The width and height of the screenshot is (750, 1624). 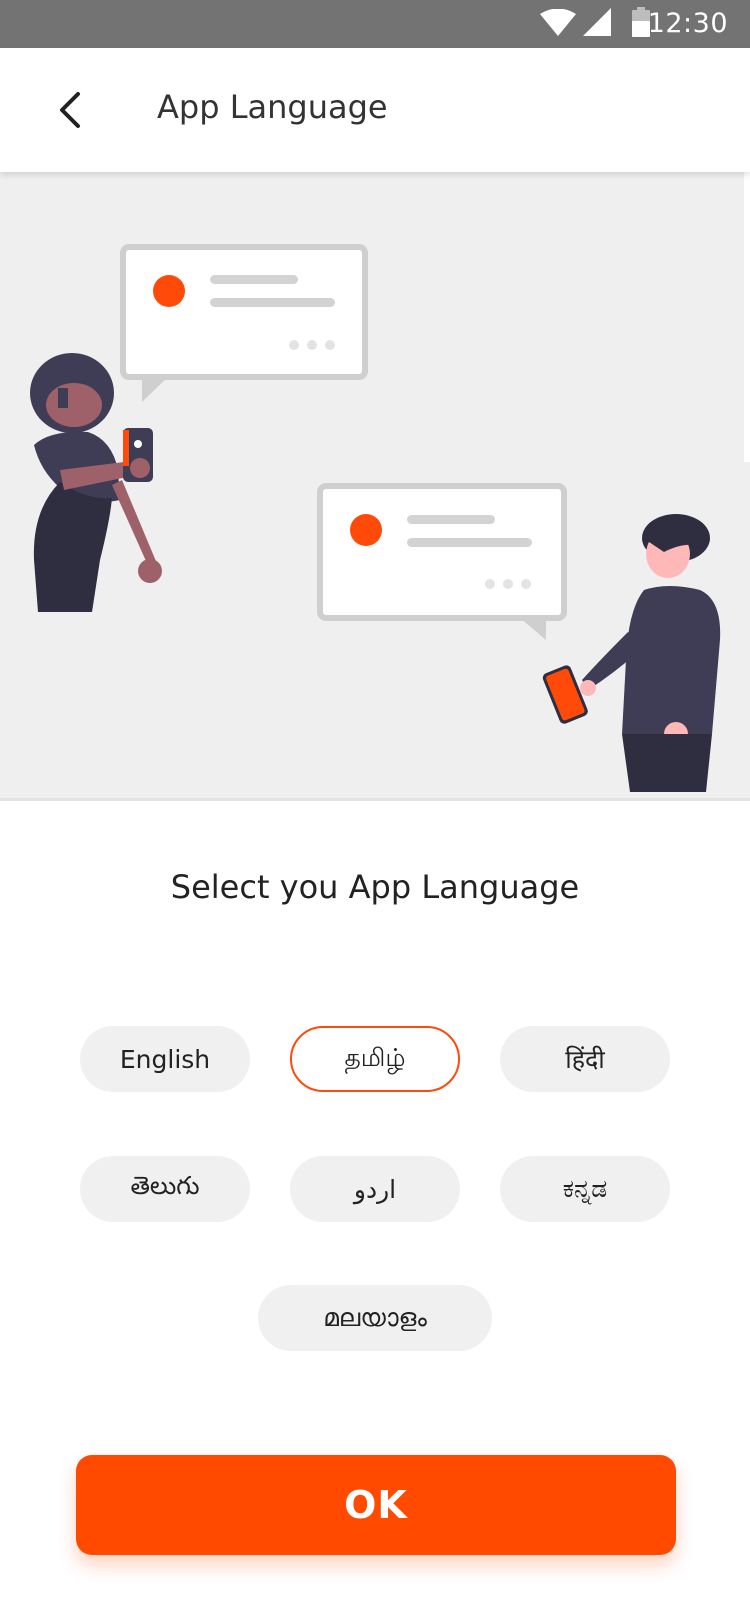 What do you see at coordinates (375, 1318) in the screenshot?
I see `language-chip-malayalam: മലയാളം` at bounding box center [375, 1318].